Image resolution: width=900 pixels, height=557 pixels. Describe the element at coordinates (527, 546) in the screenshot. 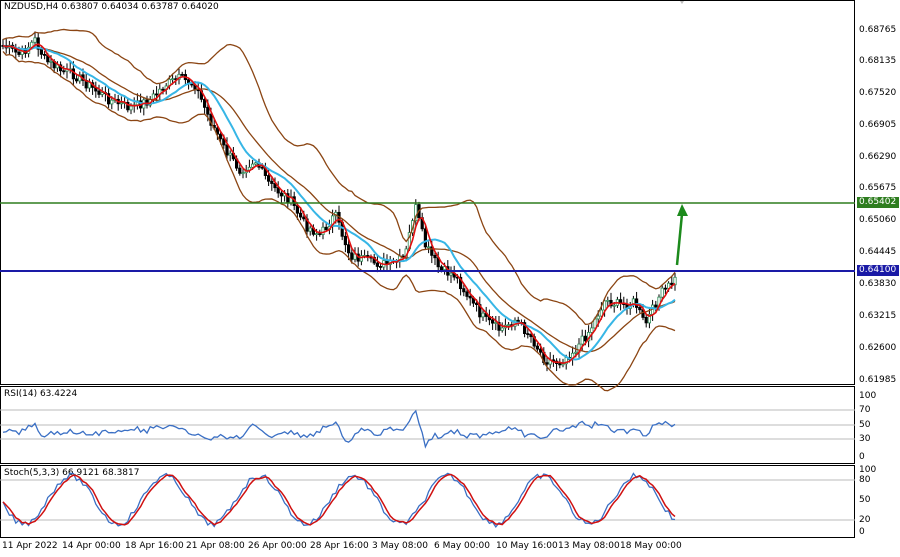

I see `time-label: 10 May 16:00` at that location.